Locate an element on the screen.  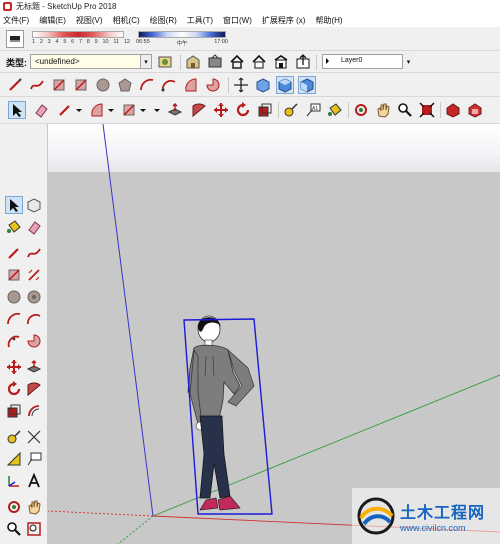
house-outline-button is located at coordinates (259, 62).